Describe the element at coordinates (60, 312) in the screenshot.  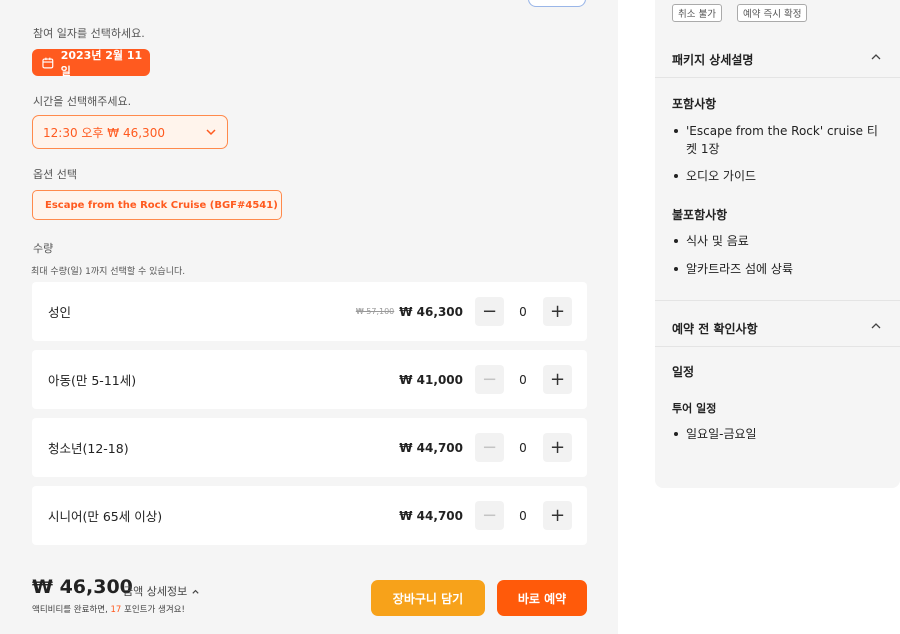
I see `ticket-name: 성인` at that location.